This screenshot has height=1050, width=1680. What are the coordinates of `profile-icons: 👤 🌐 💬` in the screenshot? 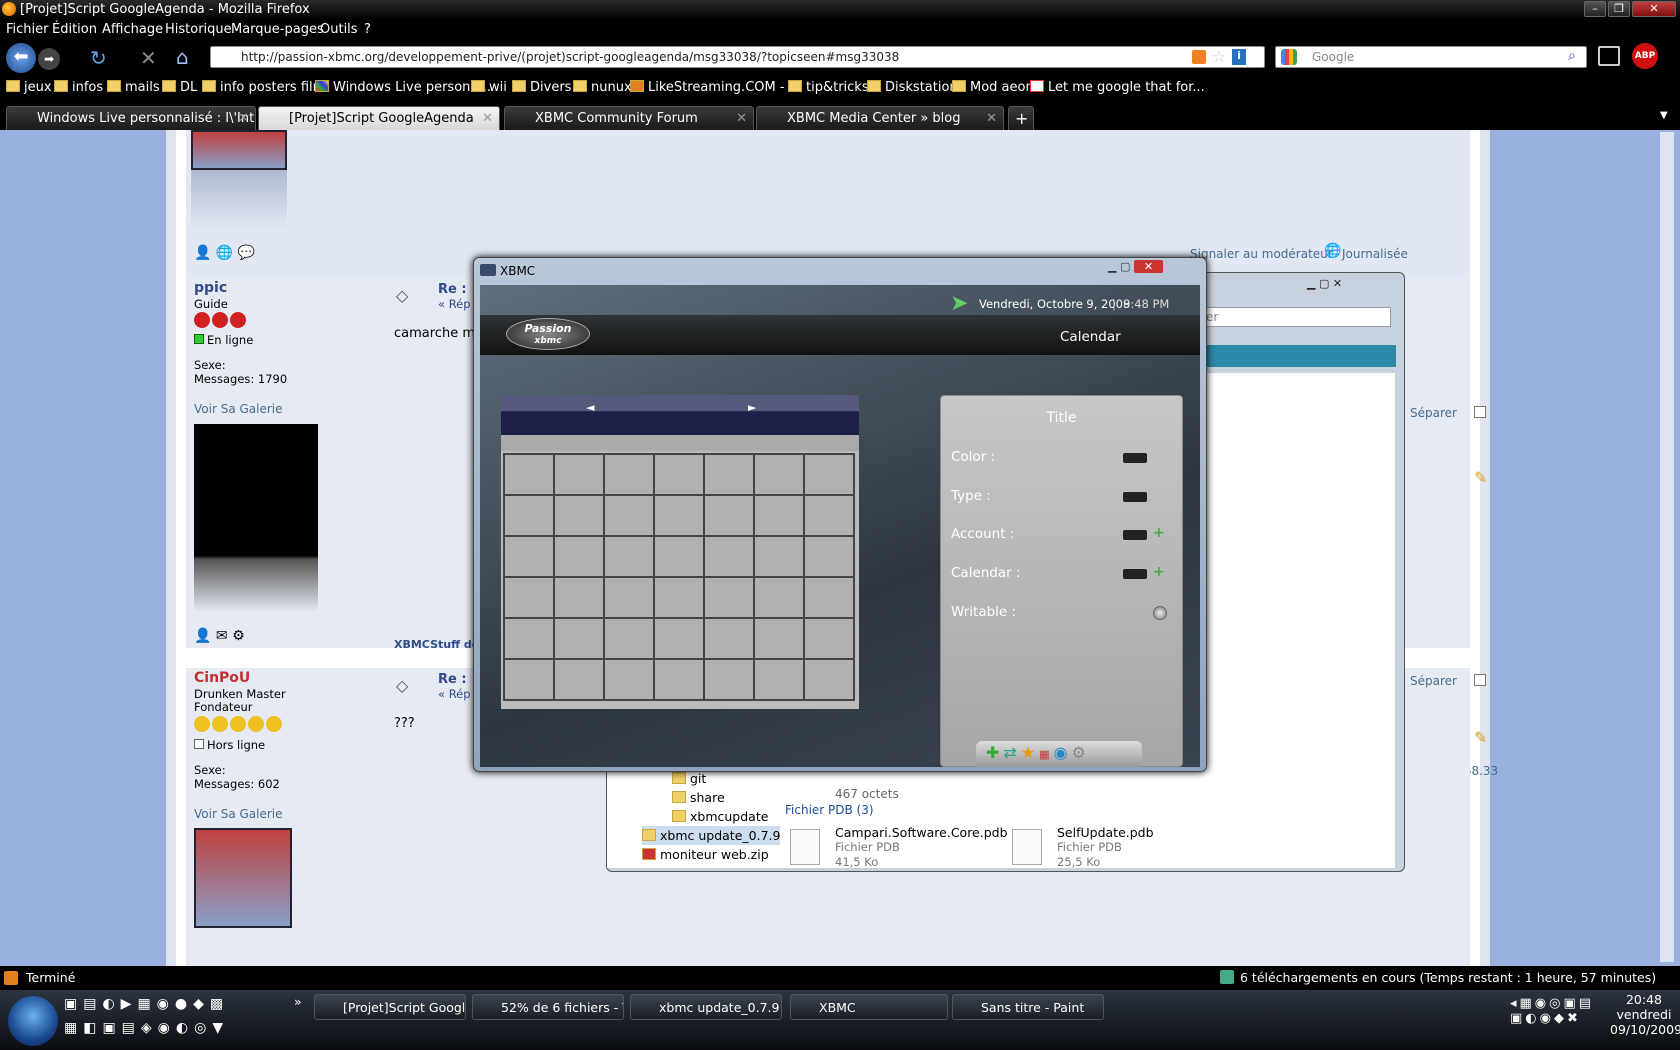 It's located at (224, 253).